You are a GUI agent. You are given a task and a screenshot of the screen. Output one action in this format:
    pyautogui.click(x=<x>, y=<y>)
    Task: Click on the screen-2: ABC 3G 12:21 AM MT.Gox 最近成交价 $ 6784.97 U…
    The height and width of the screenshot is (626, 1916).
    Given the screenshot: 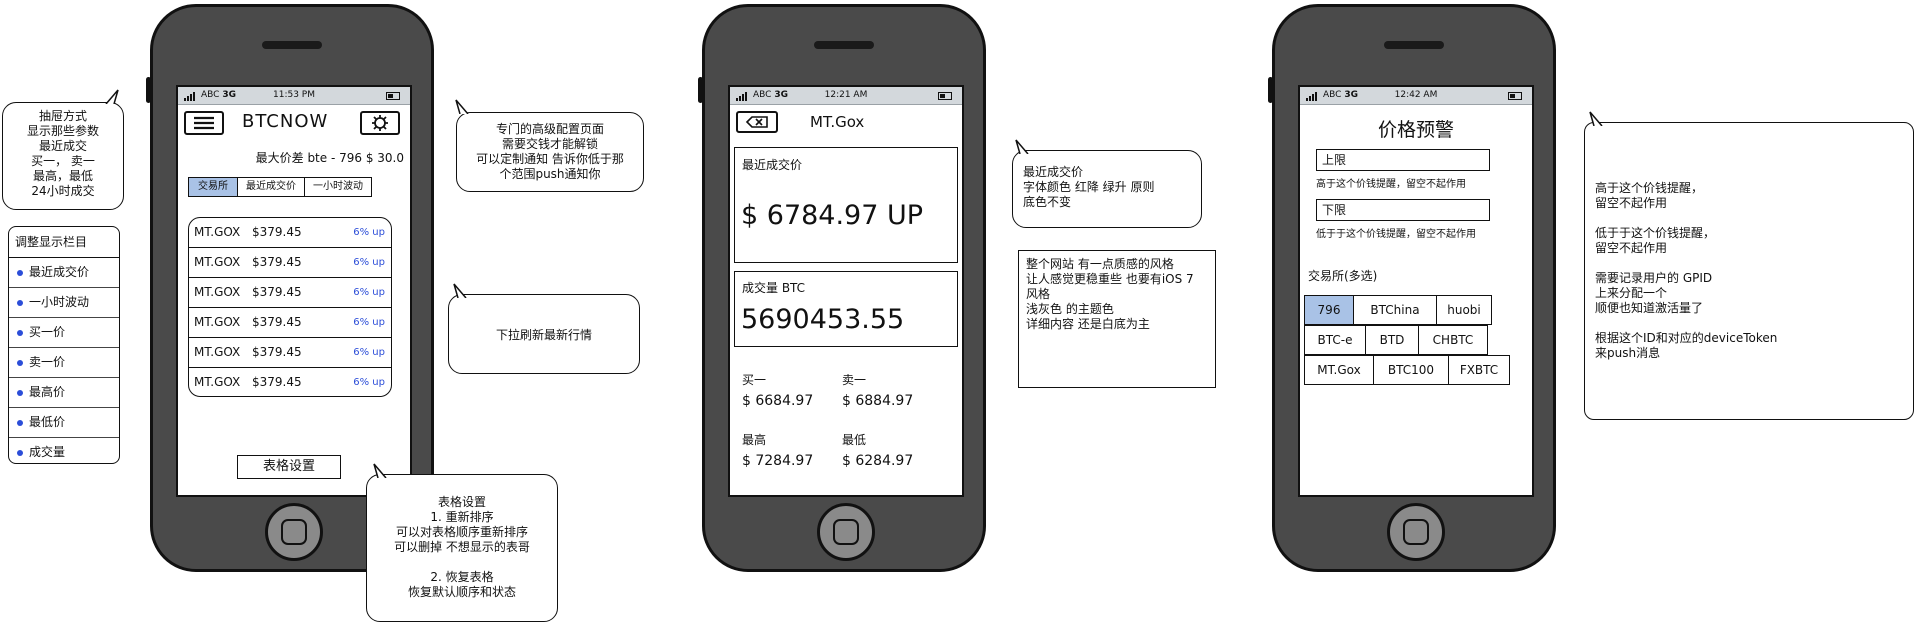 What is the action you would take?
    pyautogui.click(x=846, y=291)
    